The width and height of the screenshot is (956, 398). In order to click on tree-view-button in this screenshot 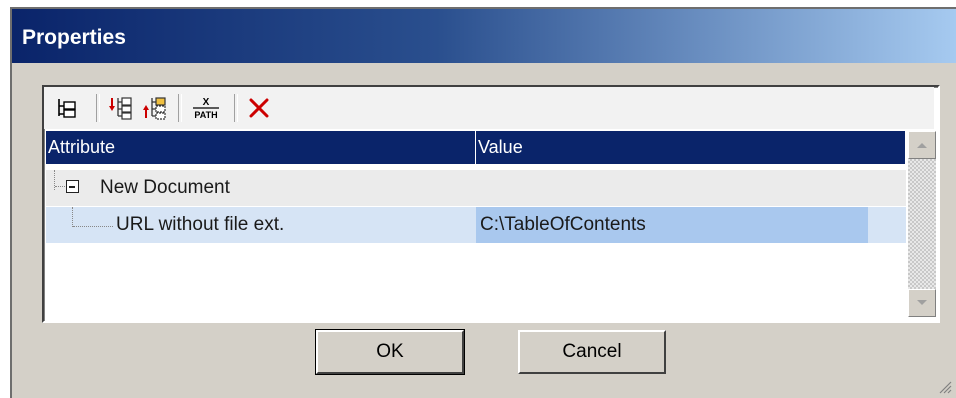, I will do `click(67, 108)`.